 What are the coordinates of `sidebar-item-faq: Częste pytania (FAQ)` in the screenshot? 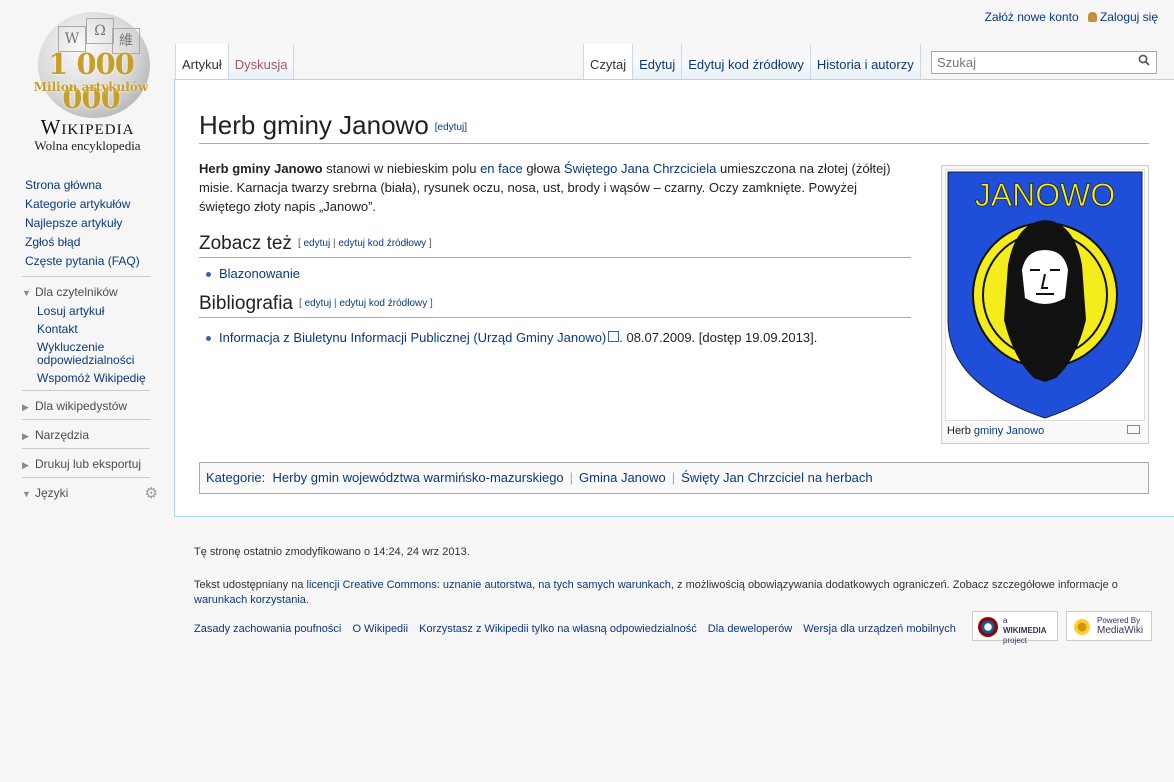 It's located at (82, 261).